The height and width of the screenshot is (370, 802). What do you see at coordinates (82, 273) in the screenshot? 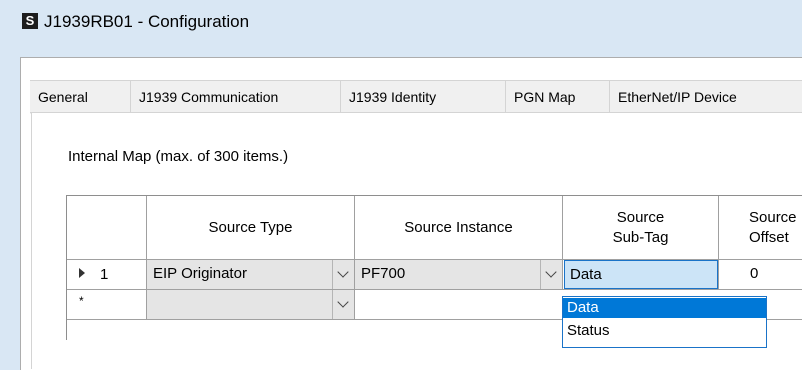
I see `current-row-icon` at bounding box center [82, 273].